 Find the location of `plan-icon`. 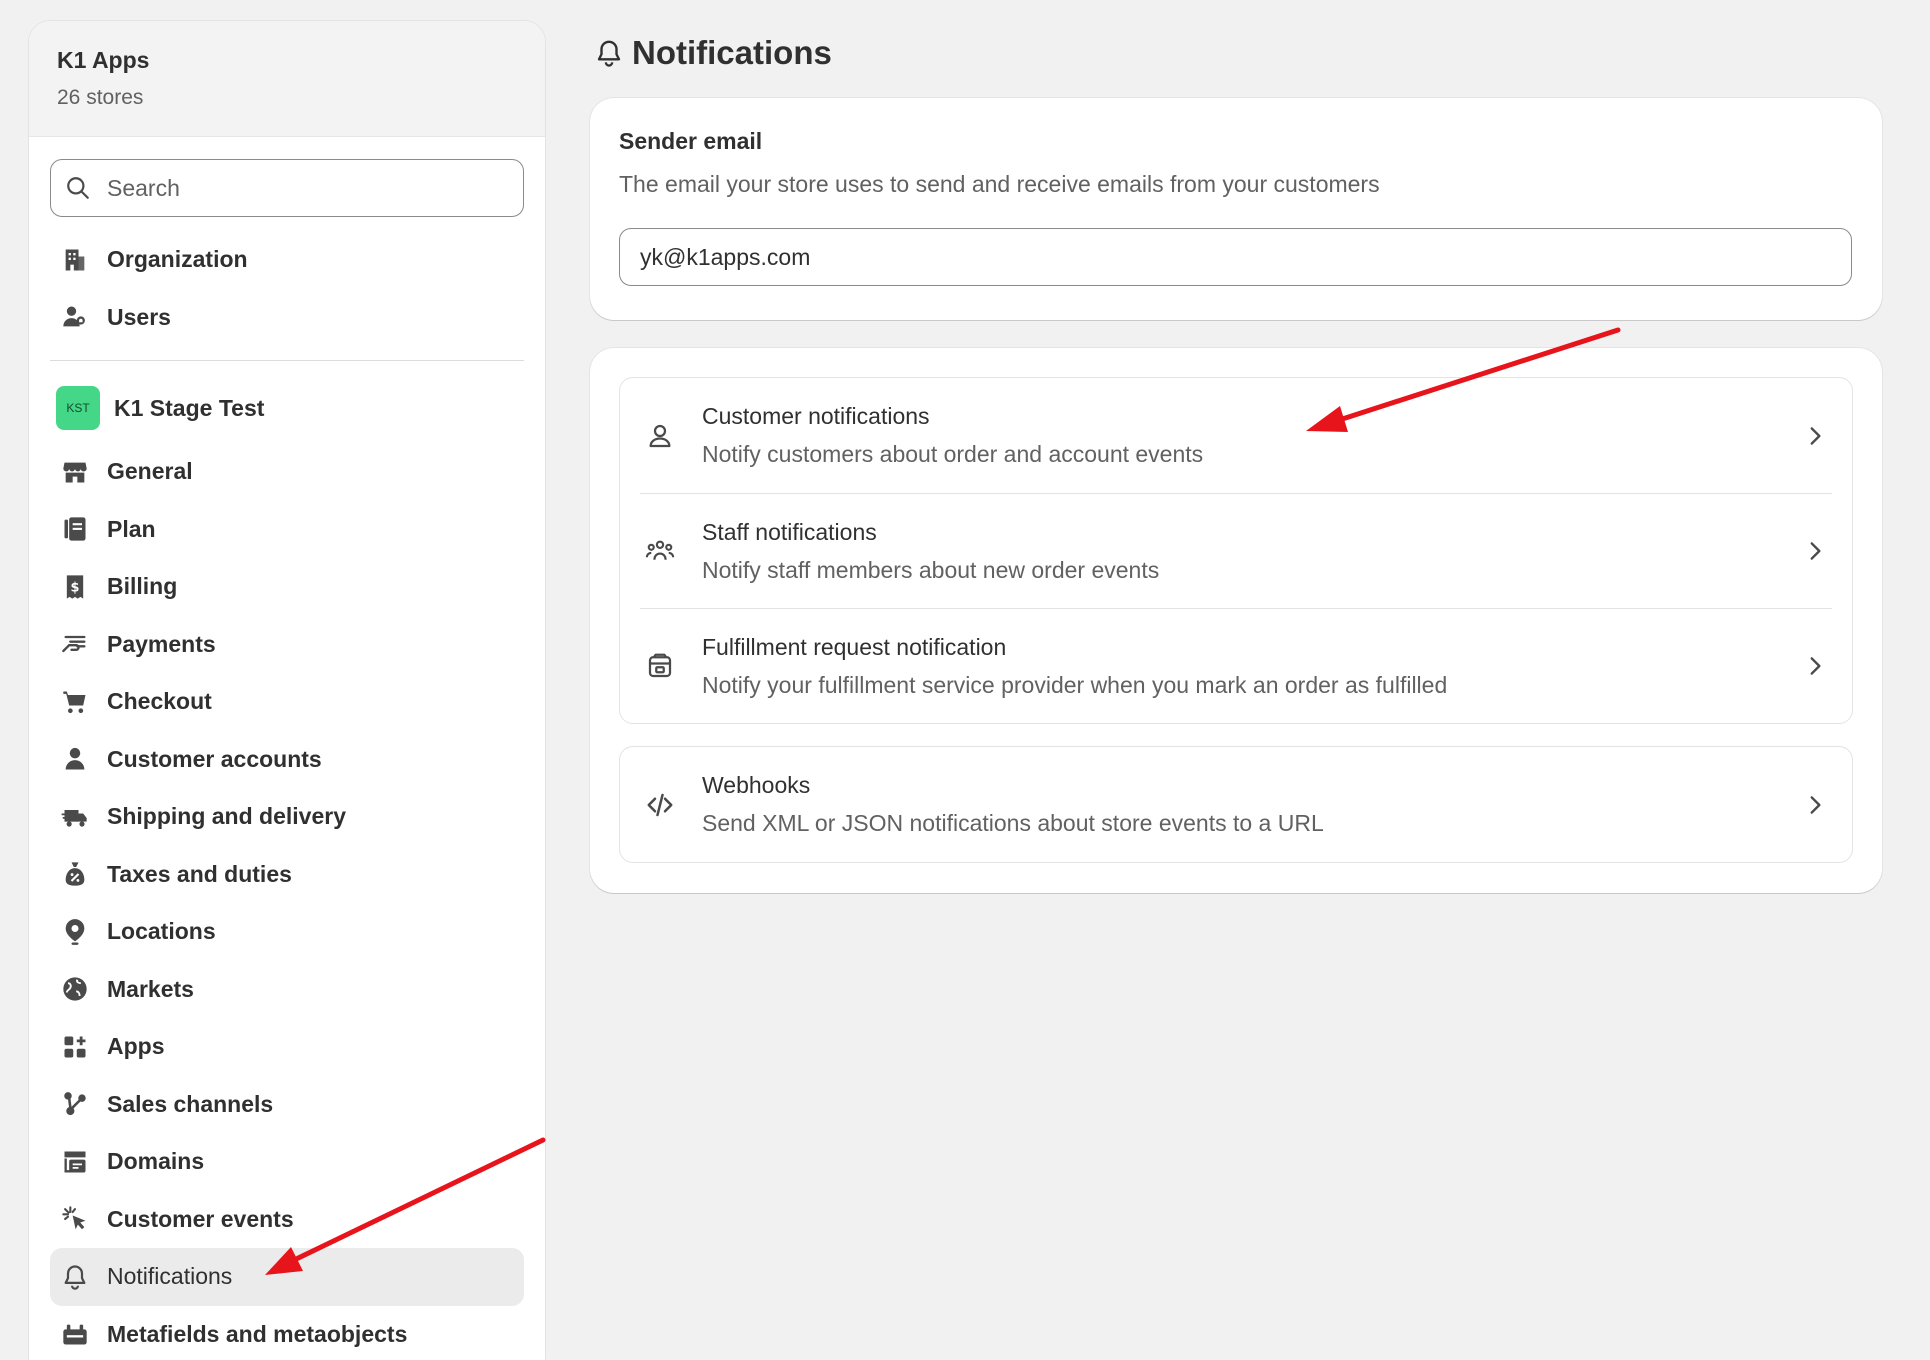

plan-icon is located at coordinates (75, 529).